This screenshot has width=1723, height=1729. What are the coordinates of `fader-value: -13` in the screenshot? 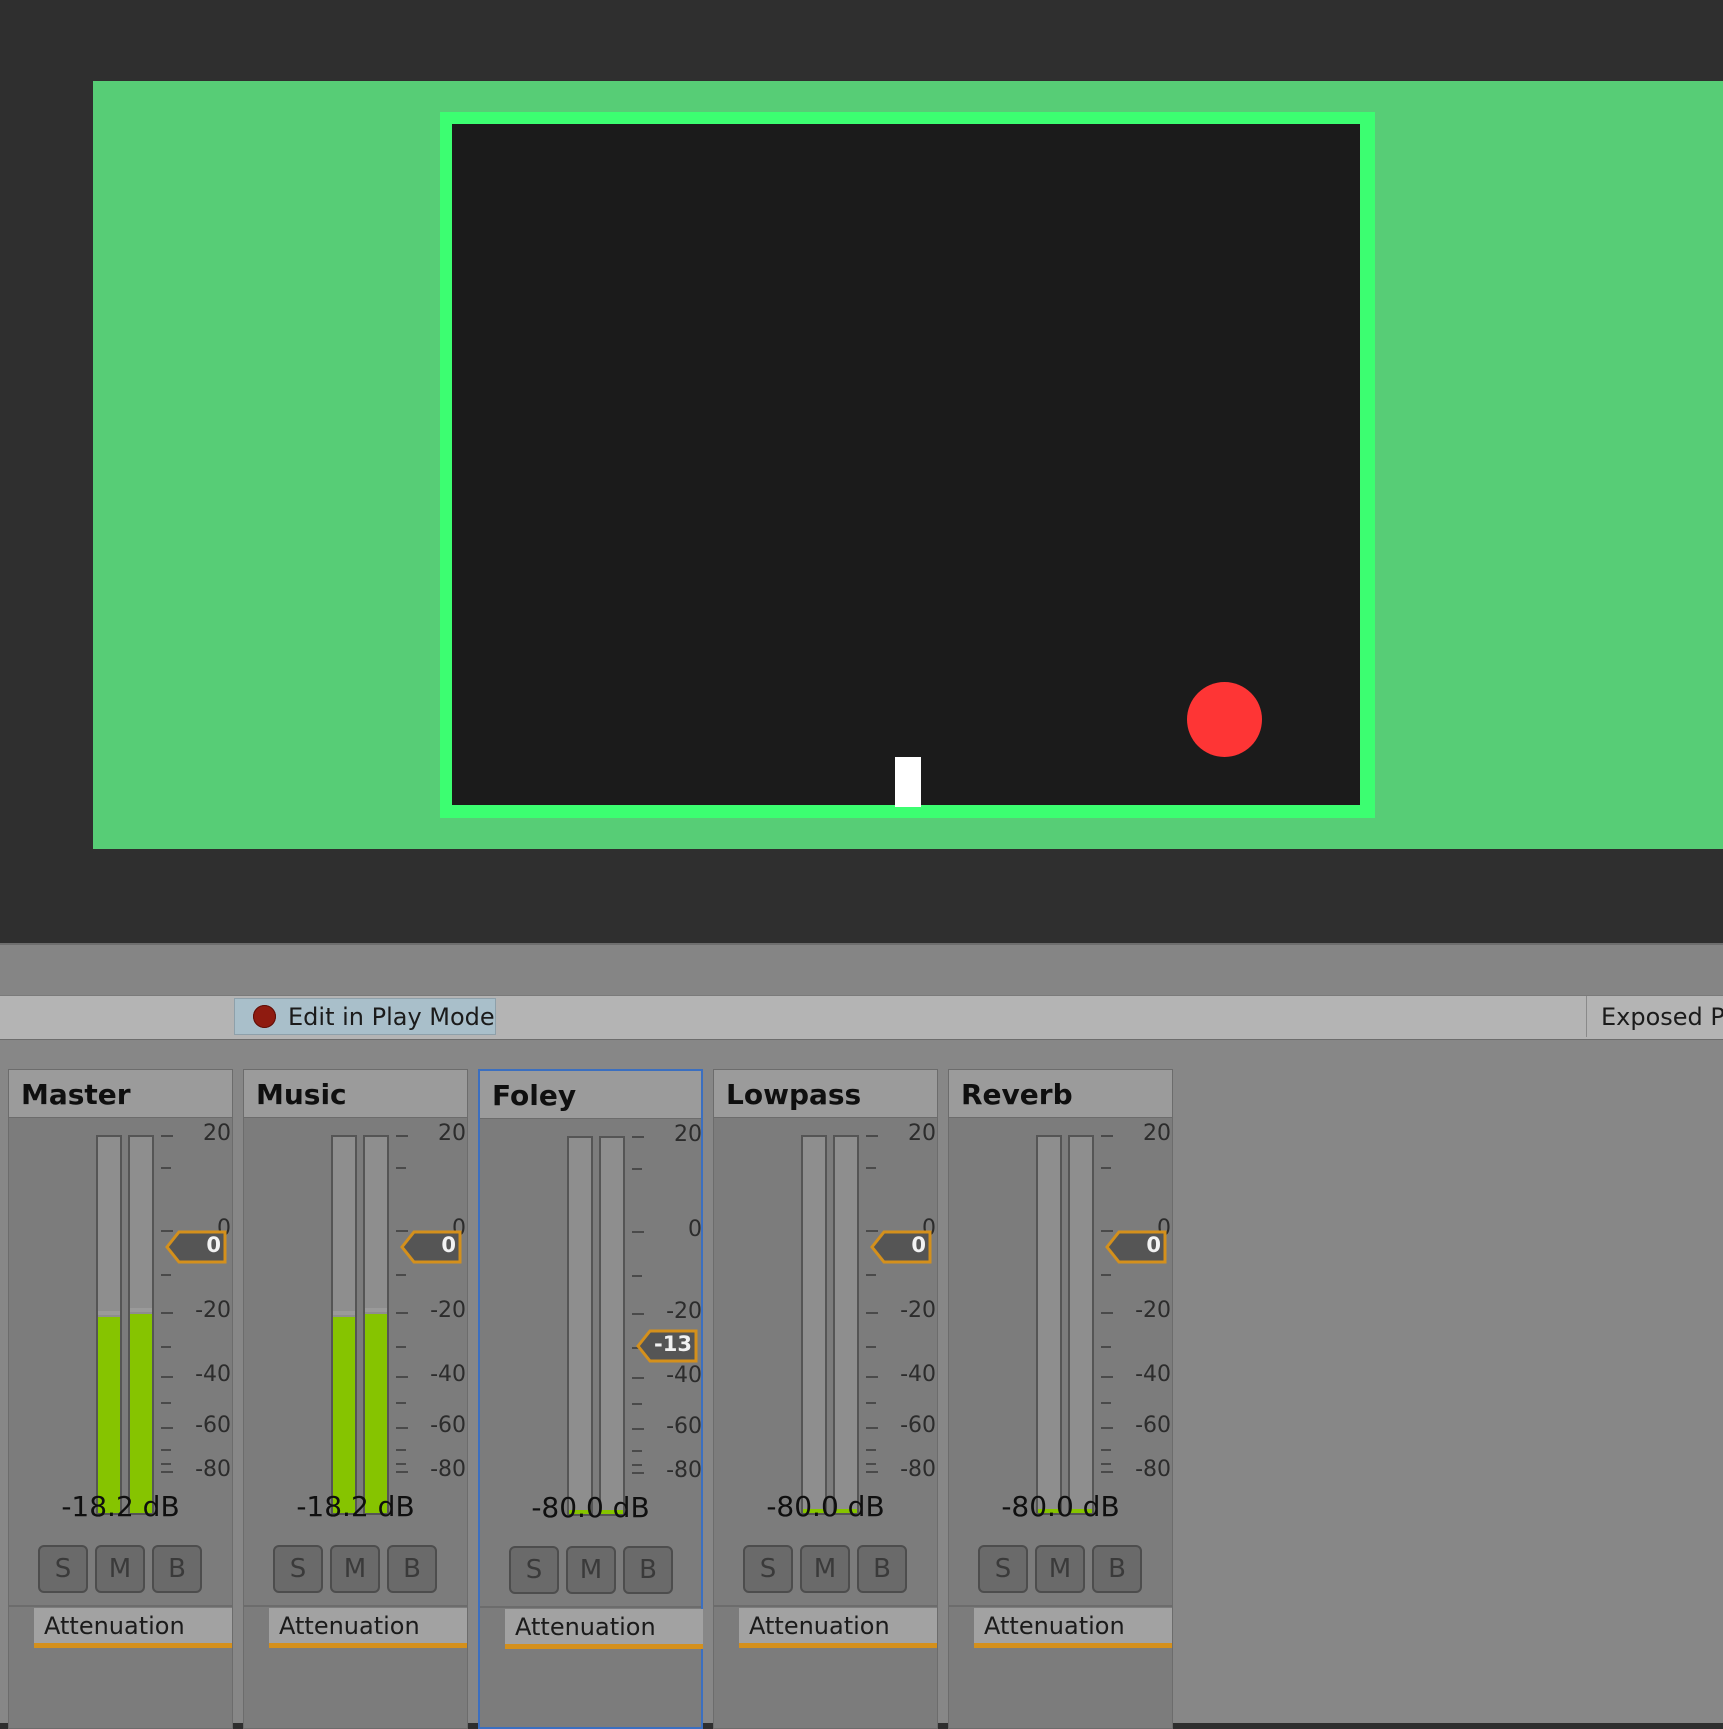 It's located at (673, 1344).